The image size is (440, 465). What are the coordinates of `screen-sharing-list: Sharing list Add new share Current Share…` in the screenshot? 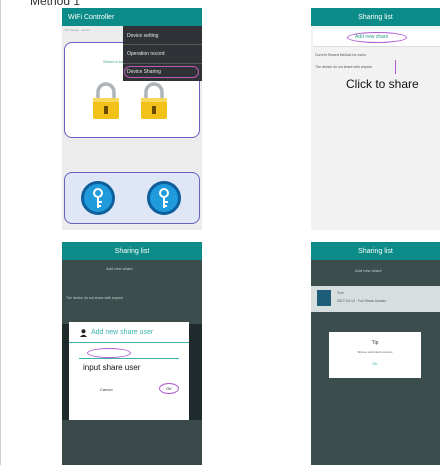 It's located at (375, 119).